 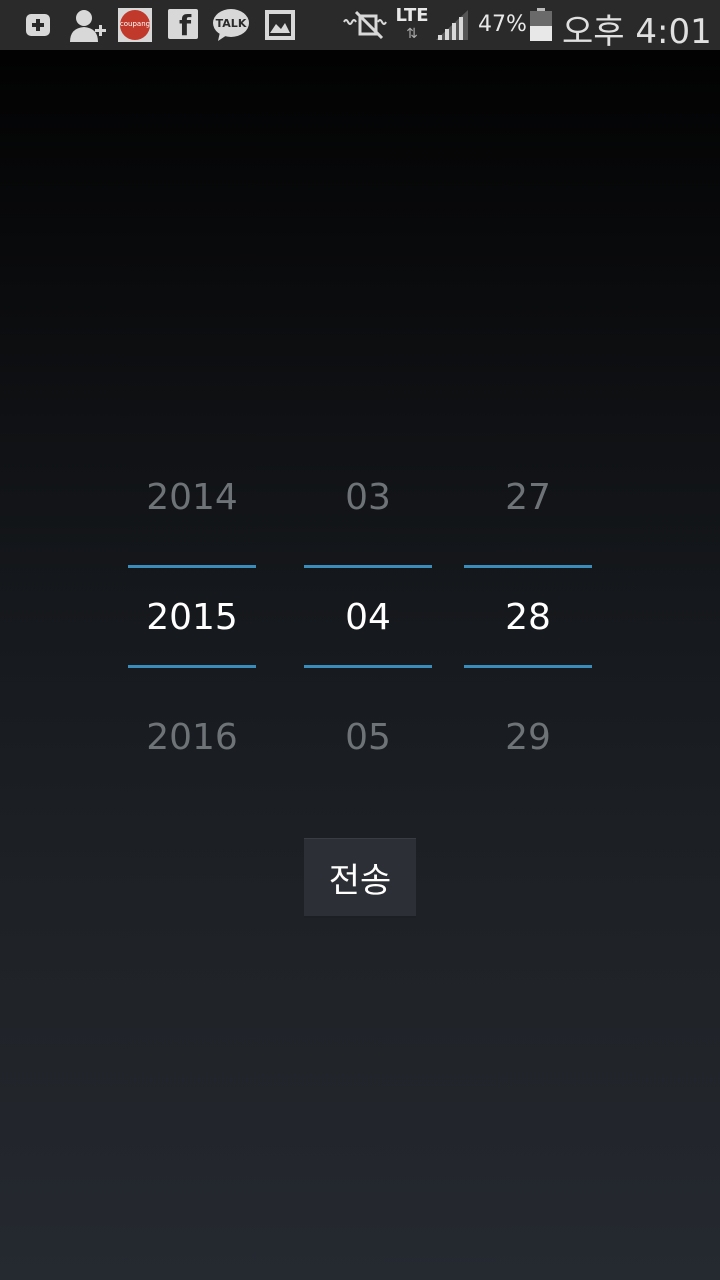 I want to click on coupang-icon: coupang, so click(x=135, y=25).